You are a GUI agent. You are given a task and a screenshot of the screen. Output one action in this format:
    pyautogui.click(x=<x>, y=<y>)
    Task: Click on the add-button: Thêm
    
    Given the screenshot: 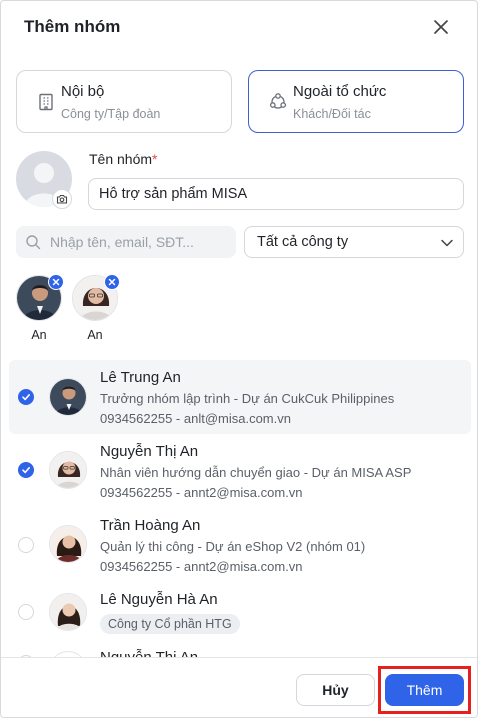 What is the action you would take?
    pyautogui.click(x=424, y=690)
    